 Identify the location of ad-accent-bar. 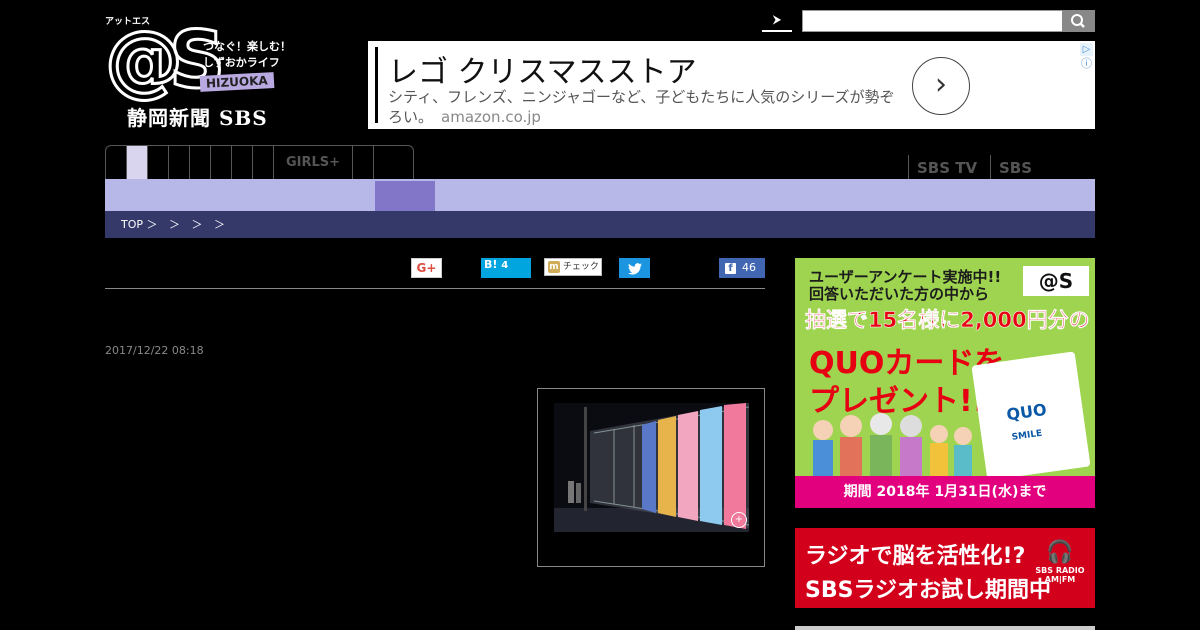
(376, 85).